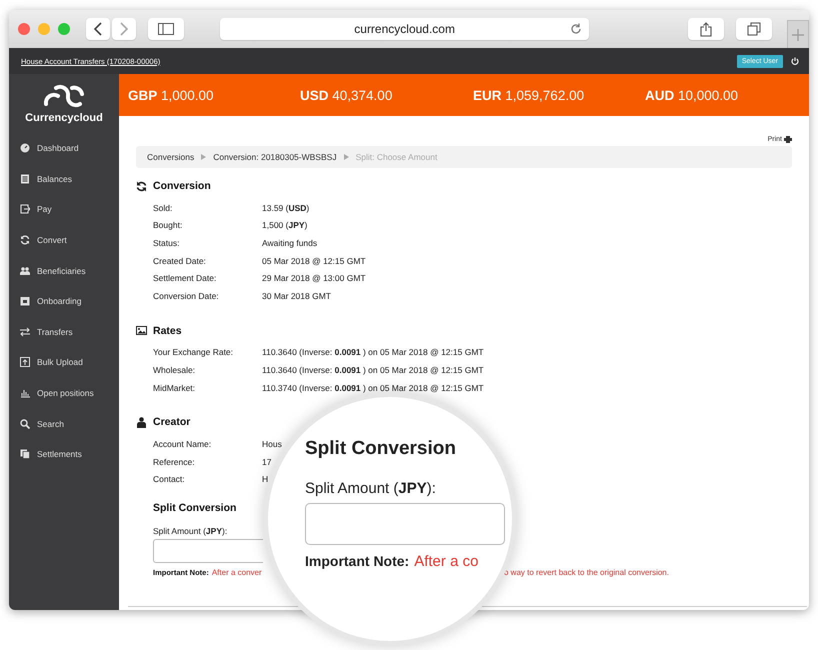 The width and height of the screenshot is (818, 650). I want to click on logo-text: Currencycloud, so click(64, 118).